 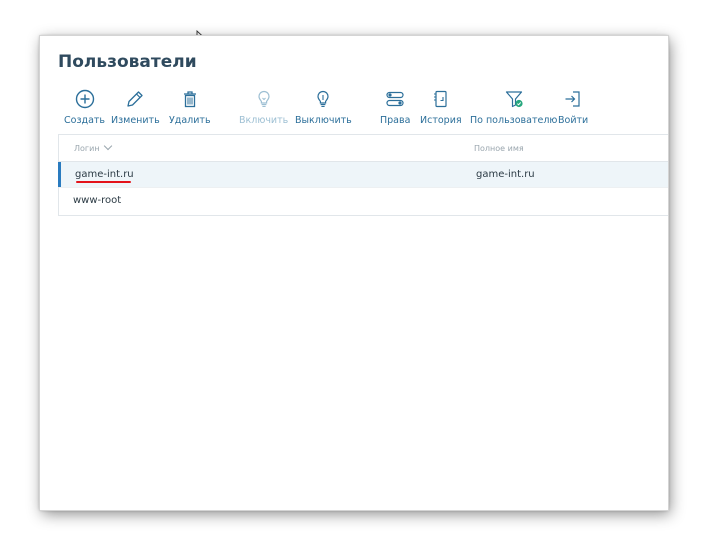 I want to click on history-button: История, so click(x=441, y=107).